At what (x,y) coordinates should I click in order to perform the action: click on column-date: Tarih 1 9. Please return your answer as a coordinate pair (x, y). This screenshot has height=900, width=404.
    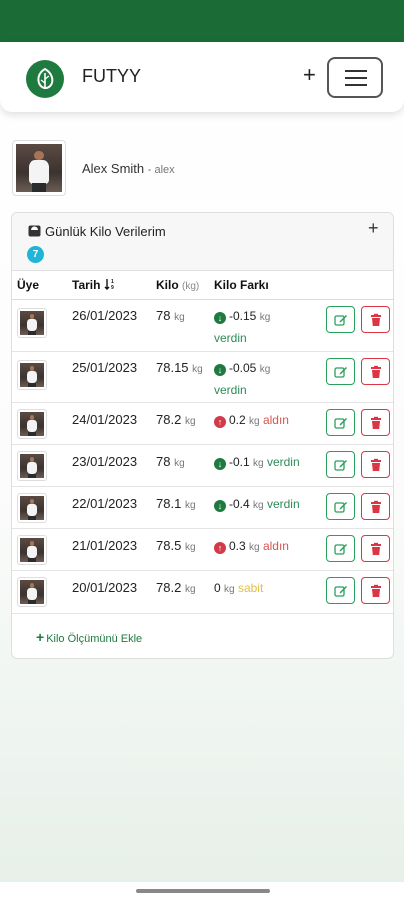
    Looking at the image, I should click on (95, 285).